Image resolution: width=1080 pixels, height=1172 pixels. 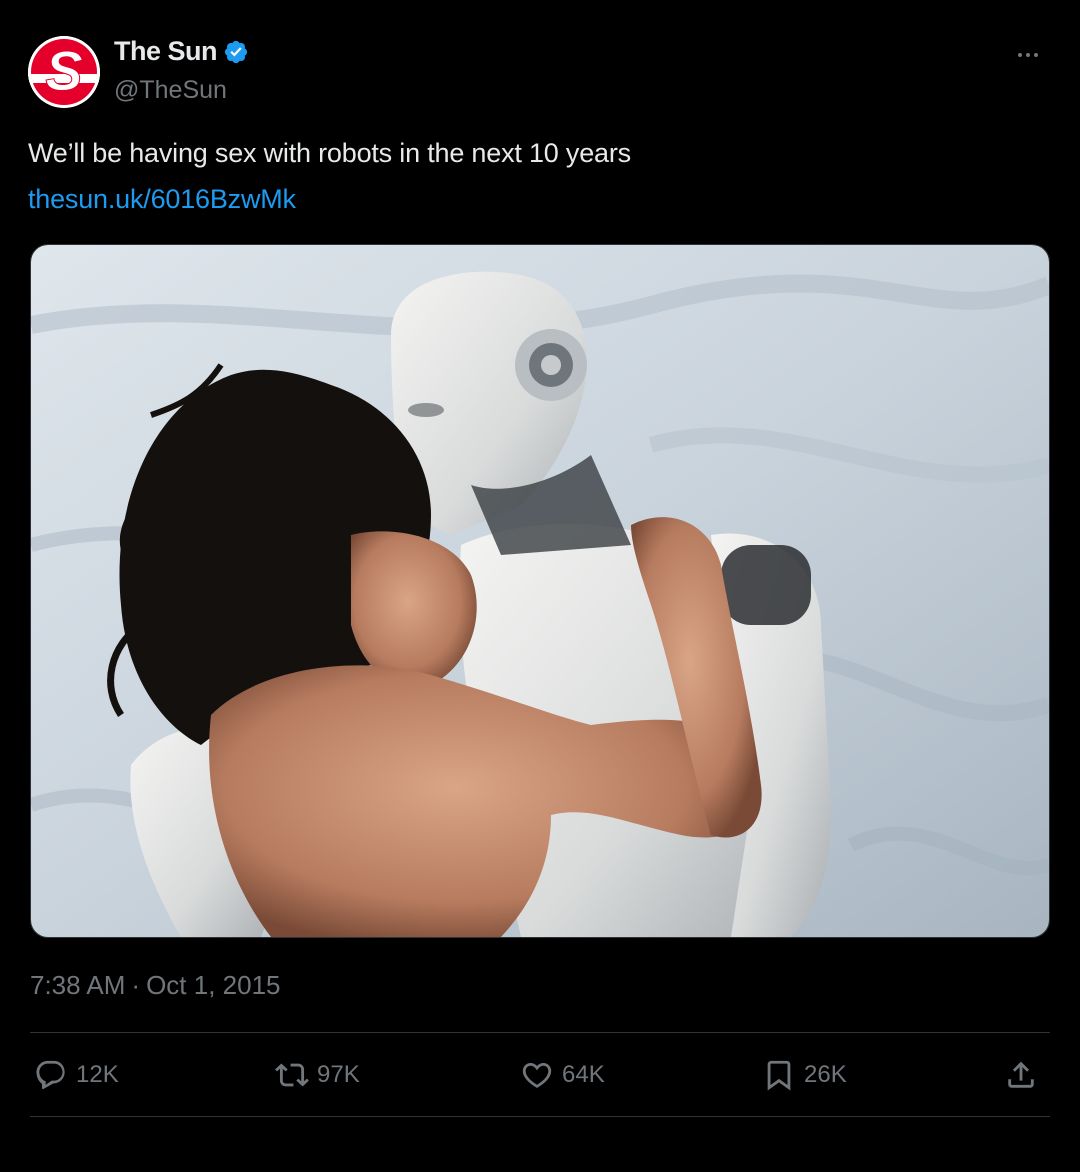 I want to click on svg-text: S, so click(x=63, y=70).